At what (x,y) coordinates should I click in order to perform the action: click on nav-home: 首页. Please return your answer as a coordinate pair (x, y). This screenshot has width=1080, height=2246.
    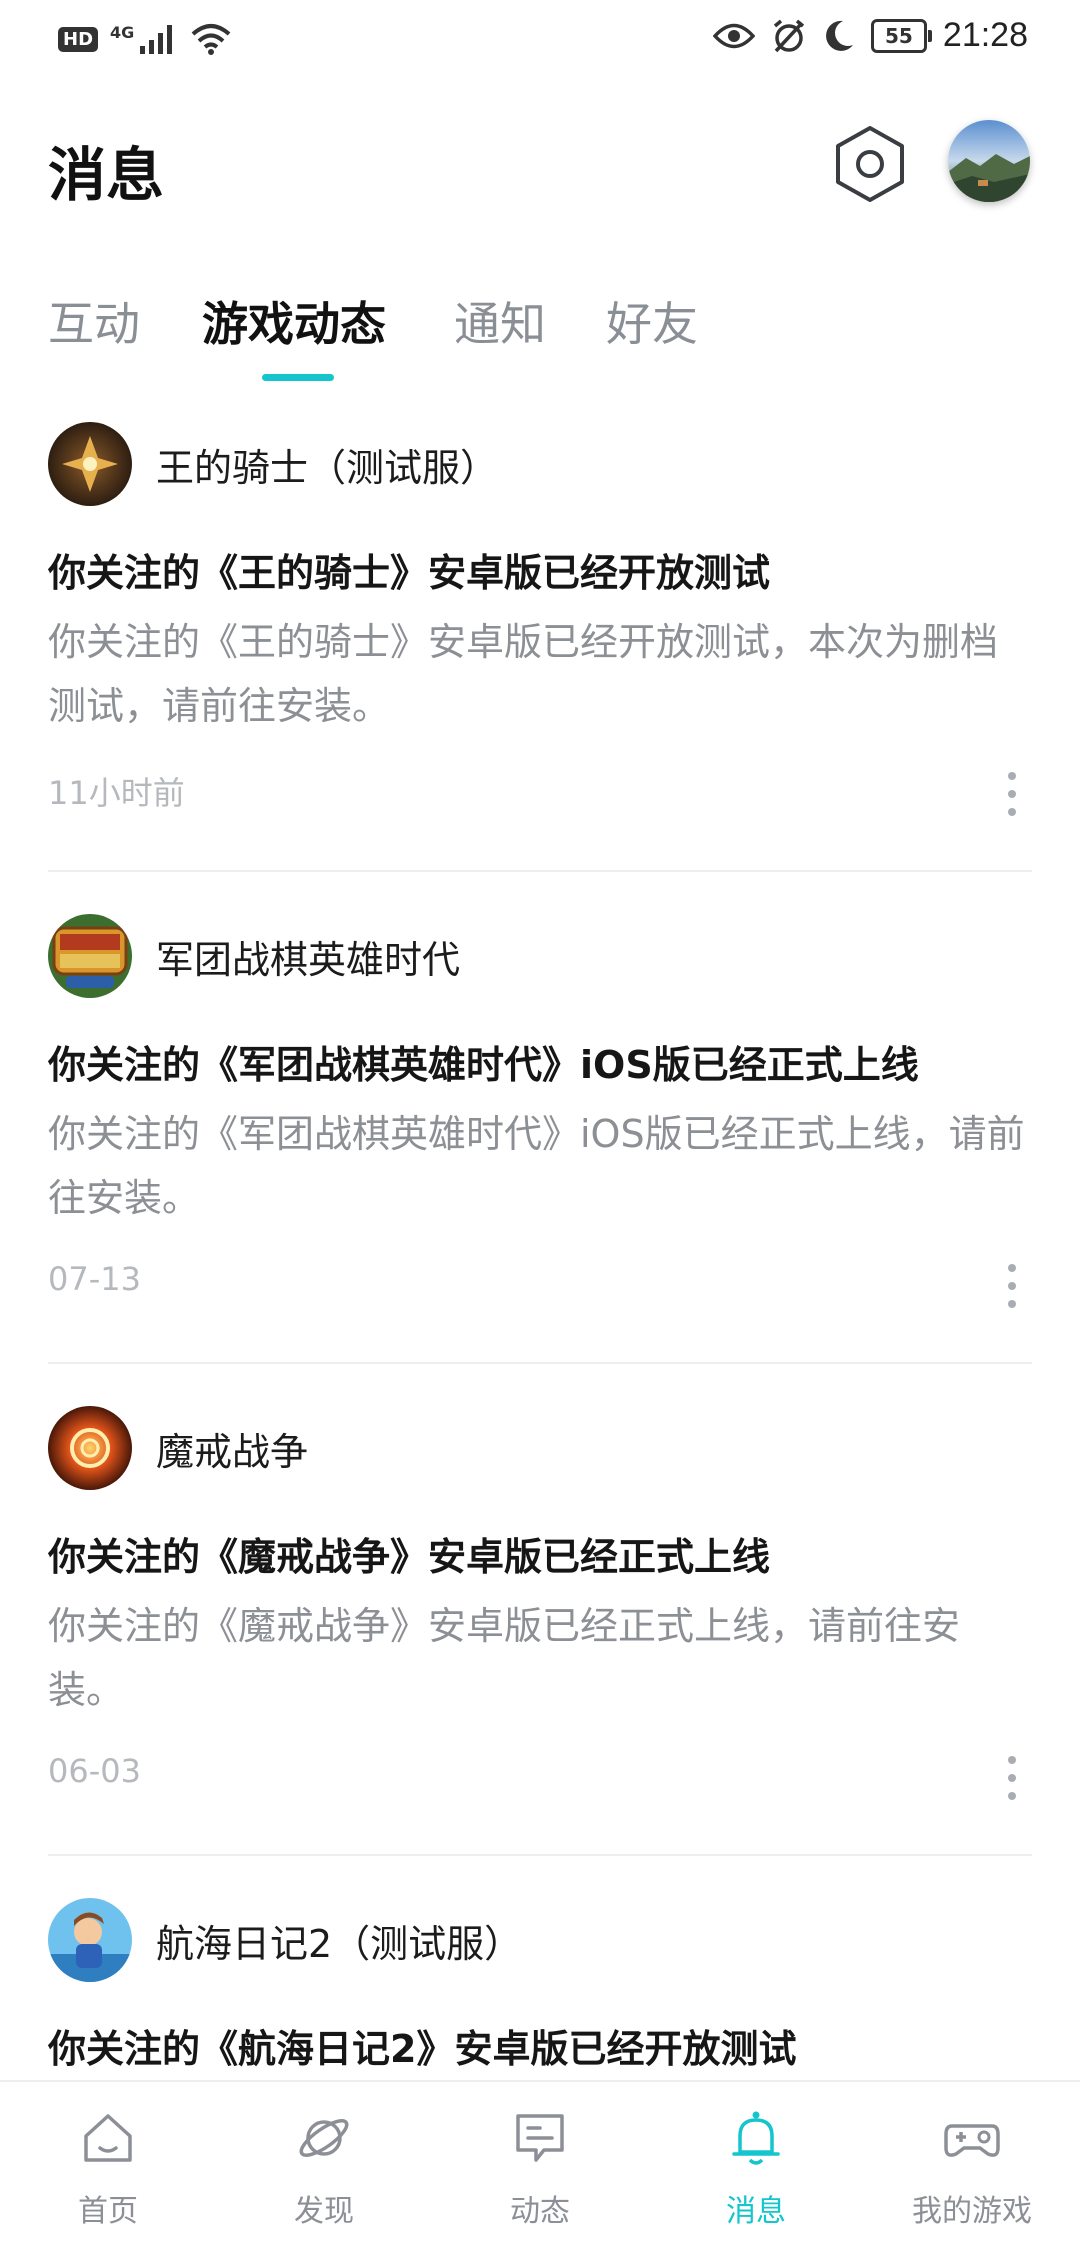
    Looking at the image, I should click on (108, 2164).